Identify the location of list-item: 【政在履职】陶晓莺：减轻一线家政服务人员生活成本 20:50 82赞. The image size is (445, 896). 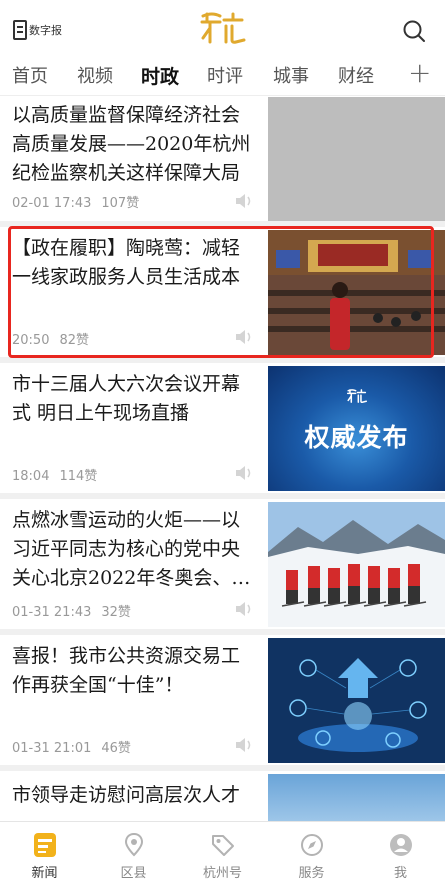
(222, 292).